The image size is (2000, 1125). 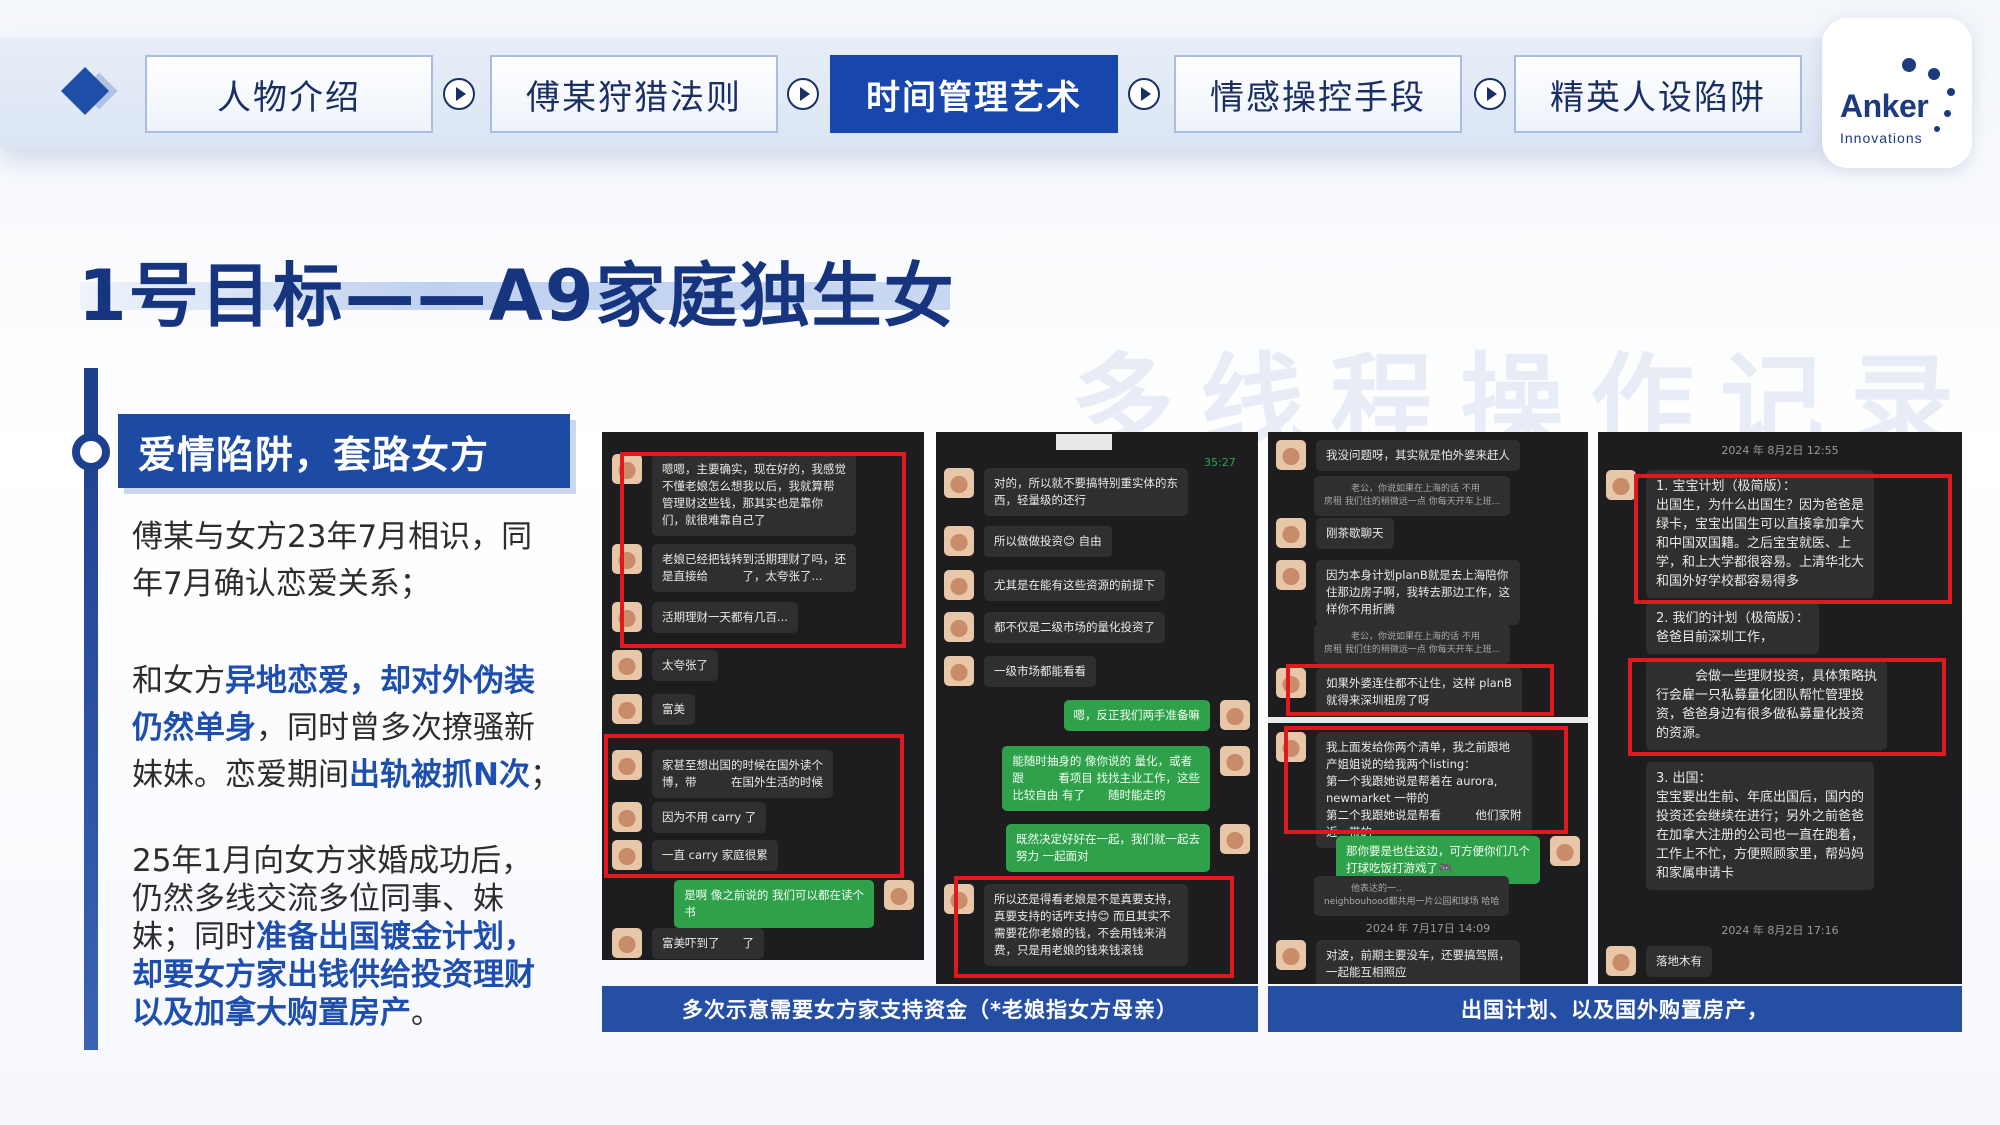 What do you see at coordinates (1428, 928) in the screenshot?
I see `chat-timestamp: 2024 年 7月17日 14:09` at bounding box center [1428, 928].